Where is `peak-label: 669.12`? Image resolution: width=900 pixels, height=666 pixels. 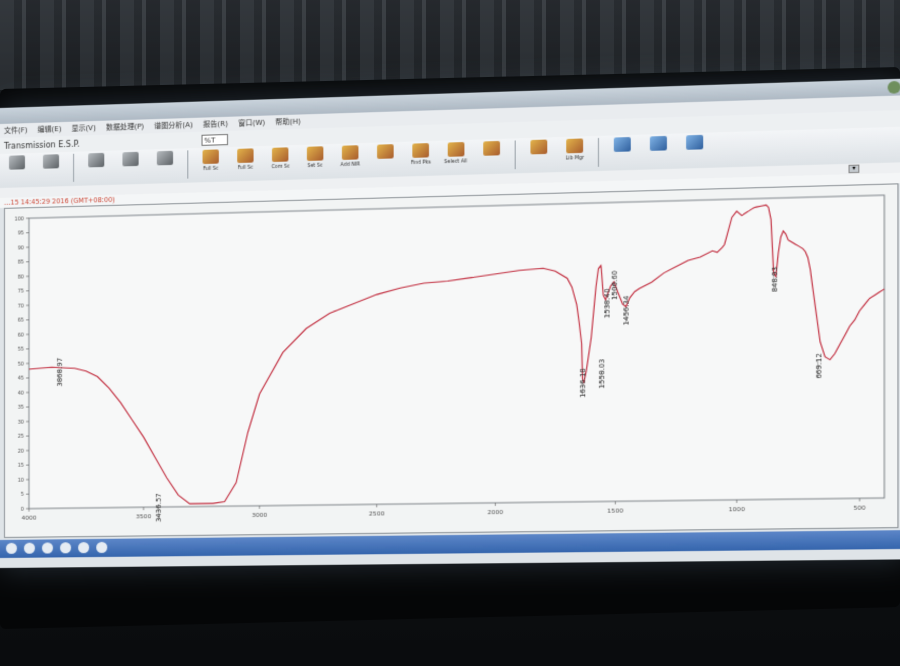 peak-label: 669.12 is located at coordinates (819, 366).